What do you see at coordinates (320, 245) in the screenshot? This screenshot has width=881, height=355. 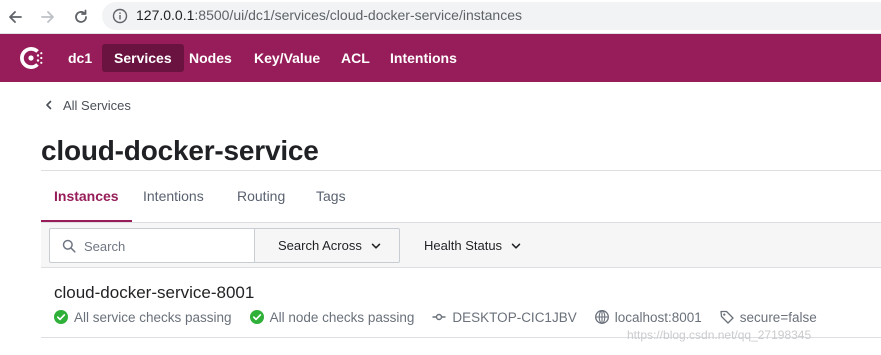 I see `search-across-label: Search Across` at bounding box center [320, 245].